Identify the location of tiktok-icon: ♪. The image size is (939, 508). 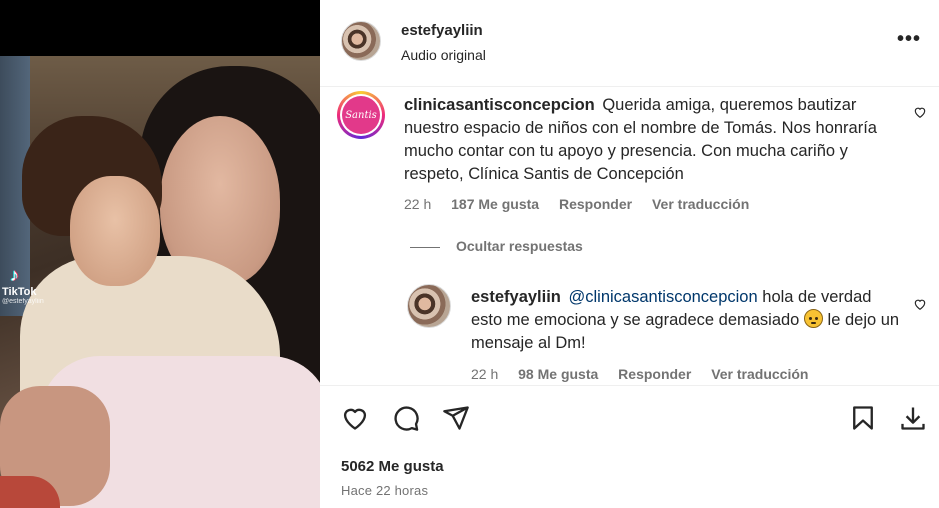
(14, 275).